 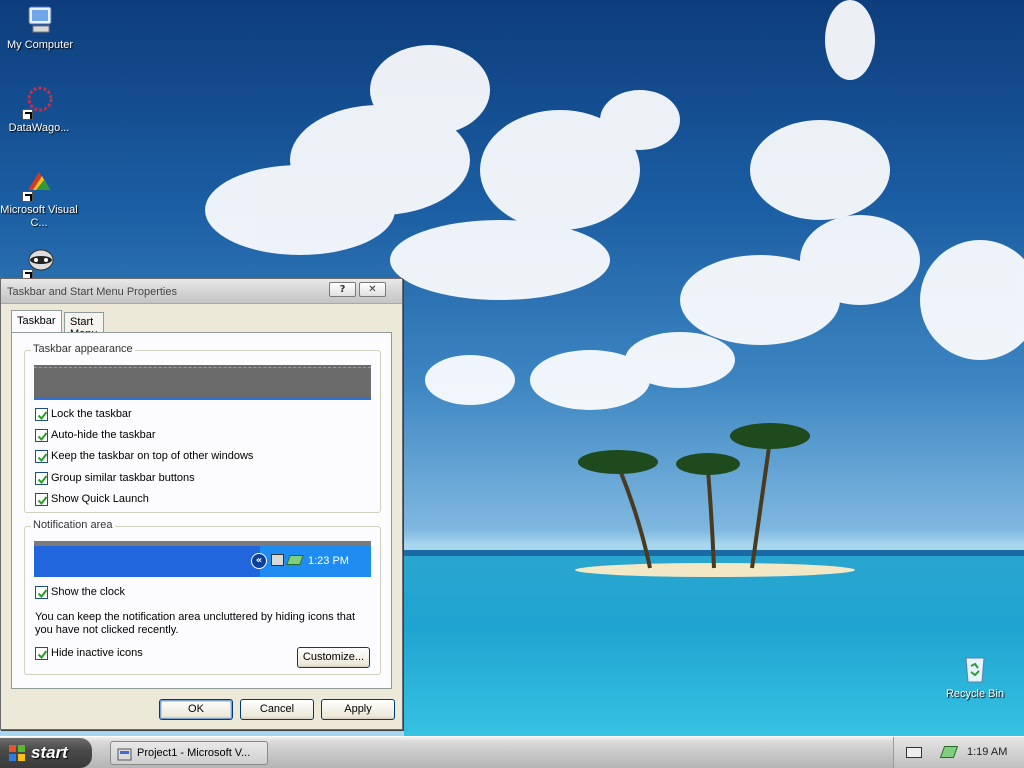 I want to click on close-icon: ✕, so click(x=372, y=289).